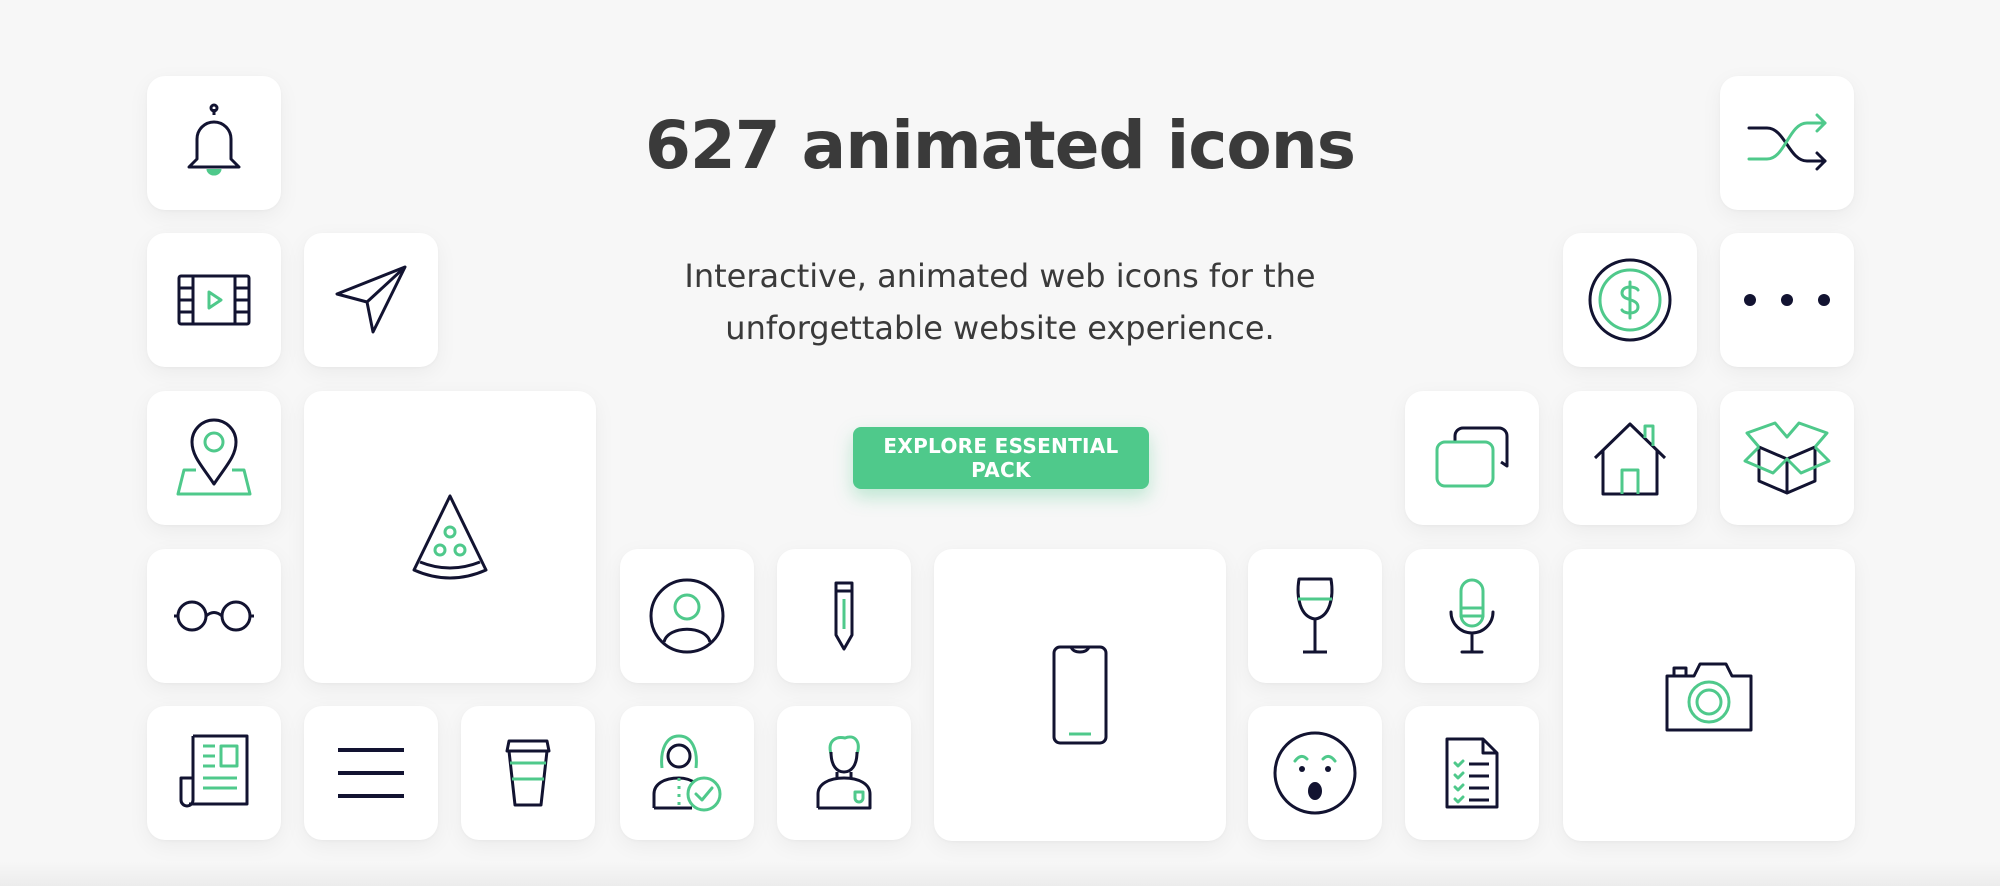 The width and height of the screenshot is (2000, 886). I want to click on surprised-face-icon, so click(1315, 773).